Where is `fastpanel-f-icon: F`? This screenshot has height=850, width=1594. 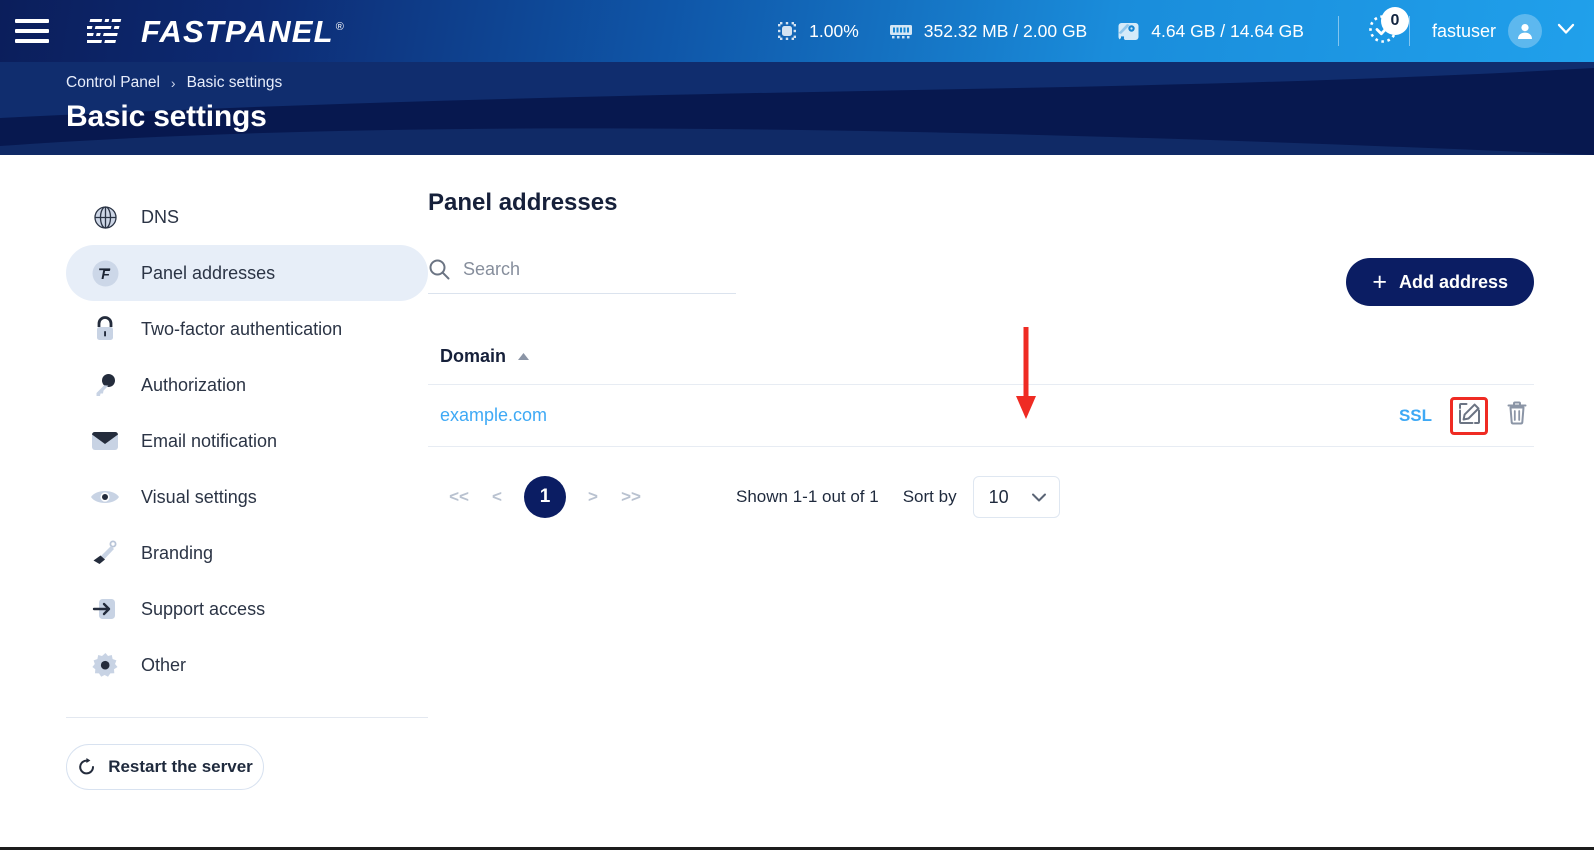 fastpanel-f-icon: F is located at coordinates (105, 273).